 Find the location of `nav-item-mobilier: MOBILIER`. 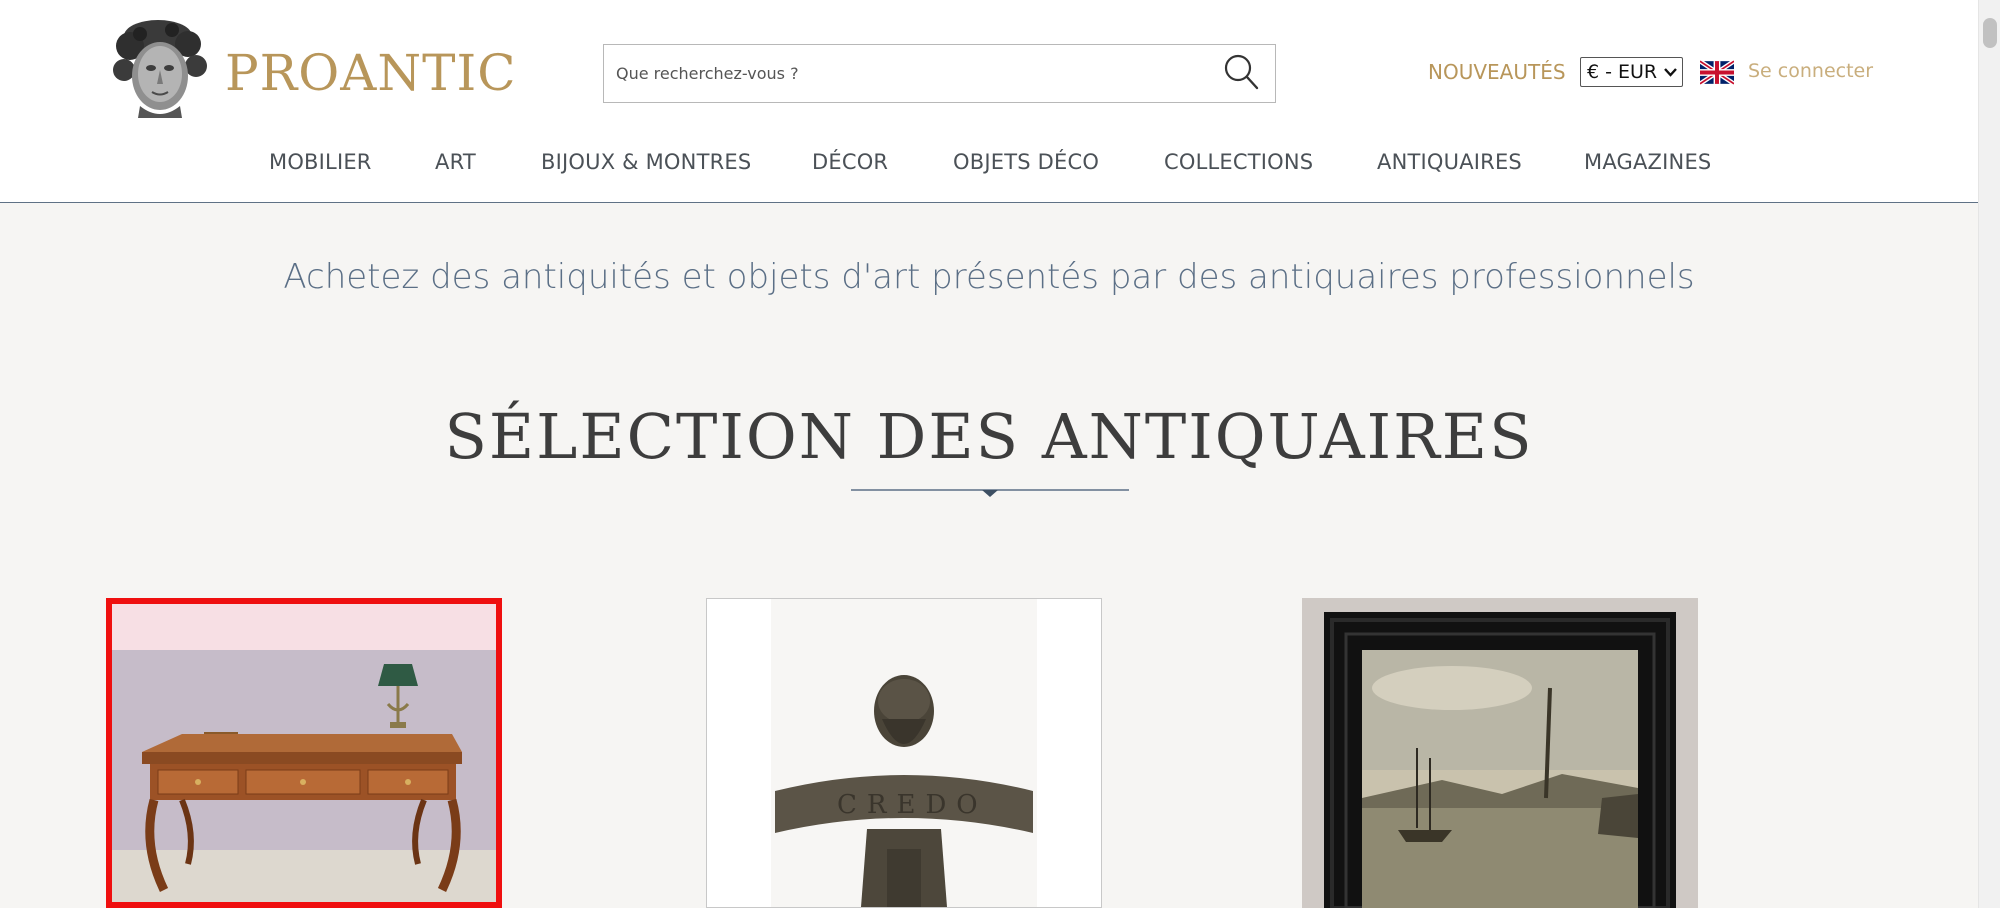

nav-item-mobilier: MOBILIER is located at coordinates (320, 162).